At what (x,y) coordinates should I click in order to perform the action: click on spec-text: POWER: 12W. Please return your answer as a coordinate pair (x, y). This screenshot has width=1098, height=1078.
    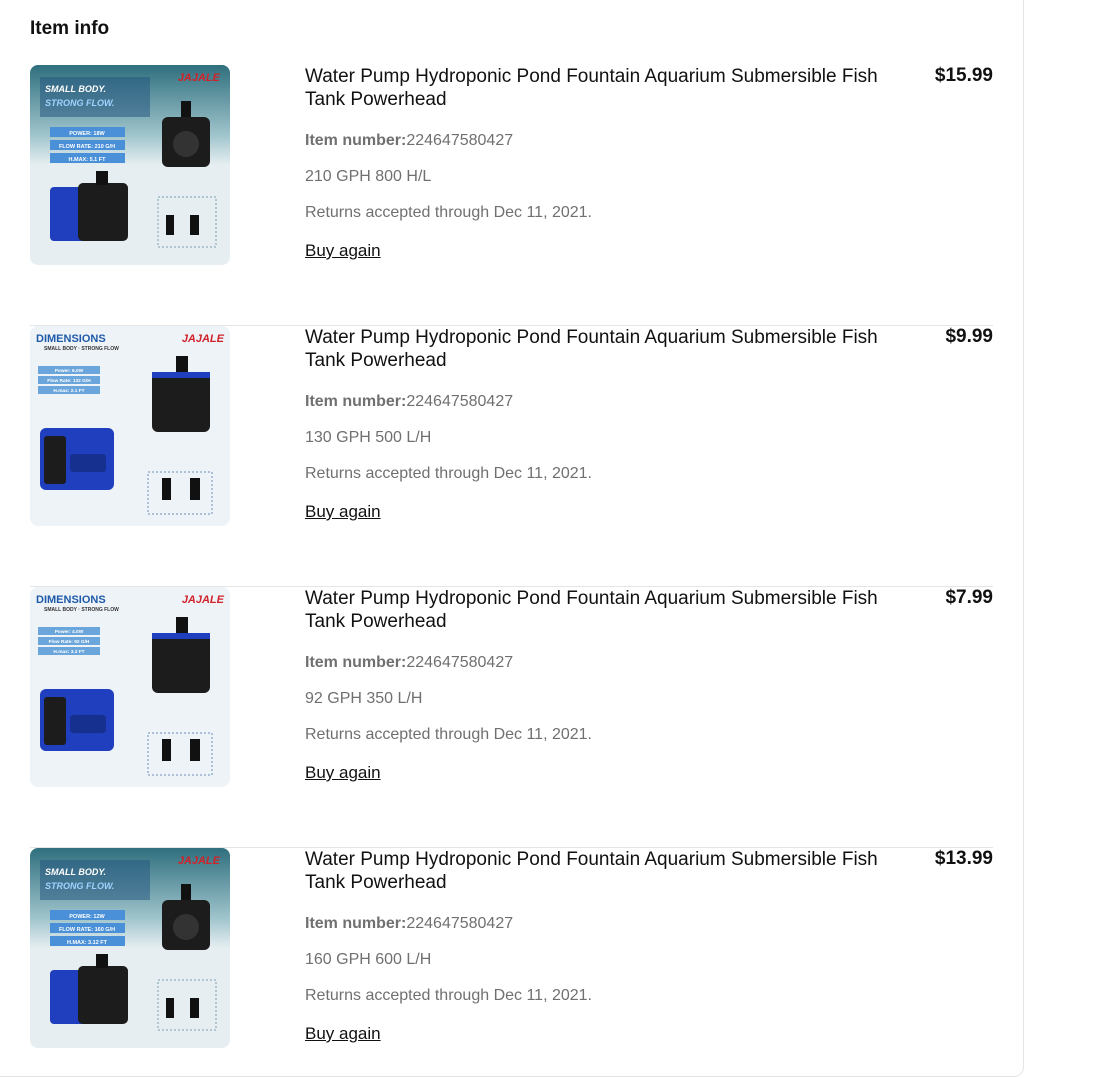
    Looking at the image, I should click on (87, 917).